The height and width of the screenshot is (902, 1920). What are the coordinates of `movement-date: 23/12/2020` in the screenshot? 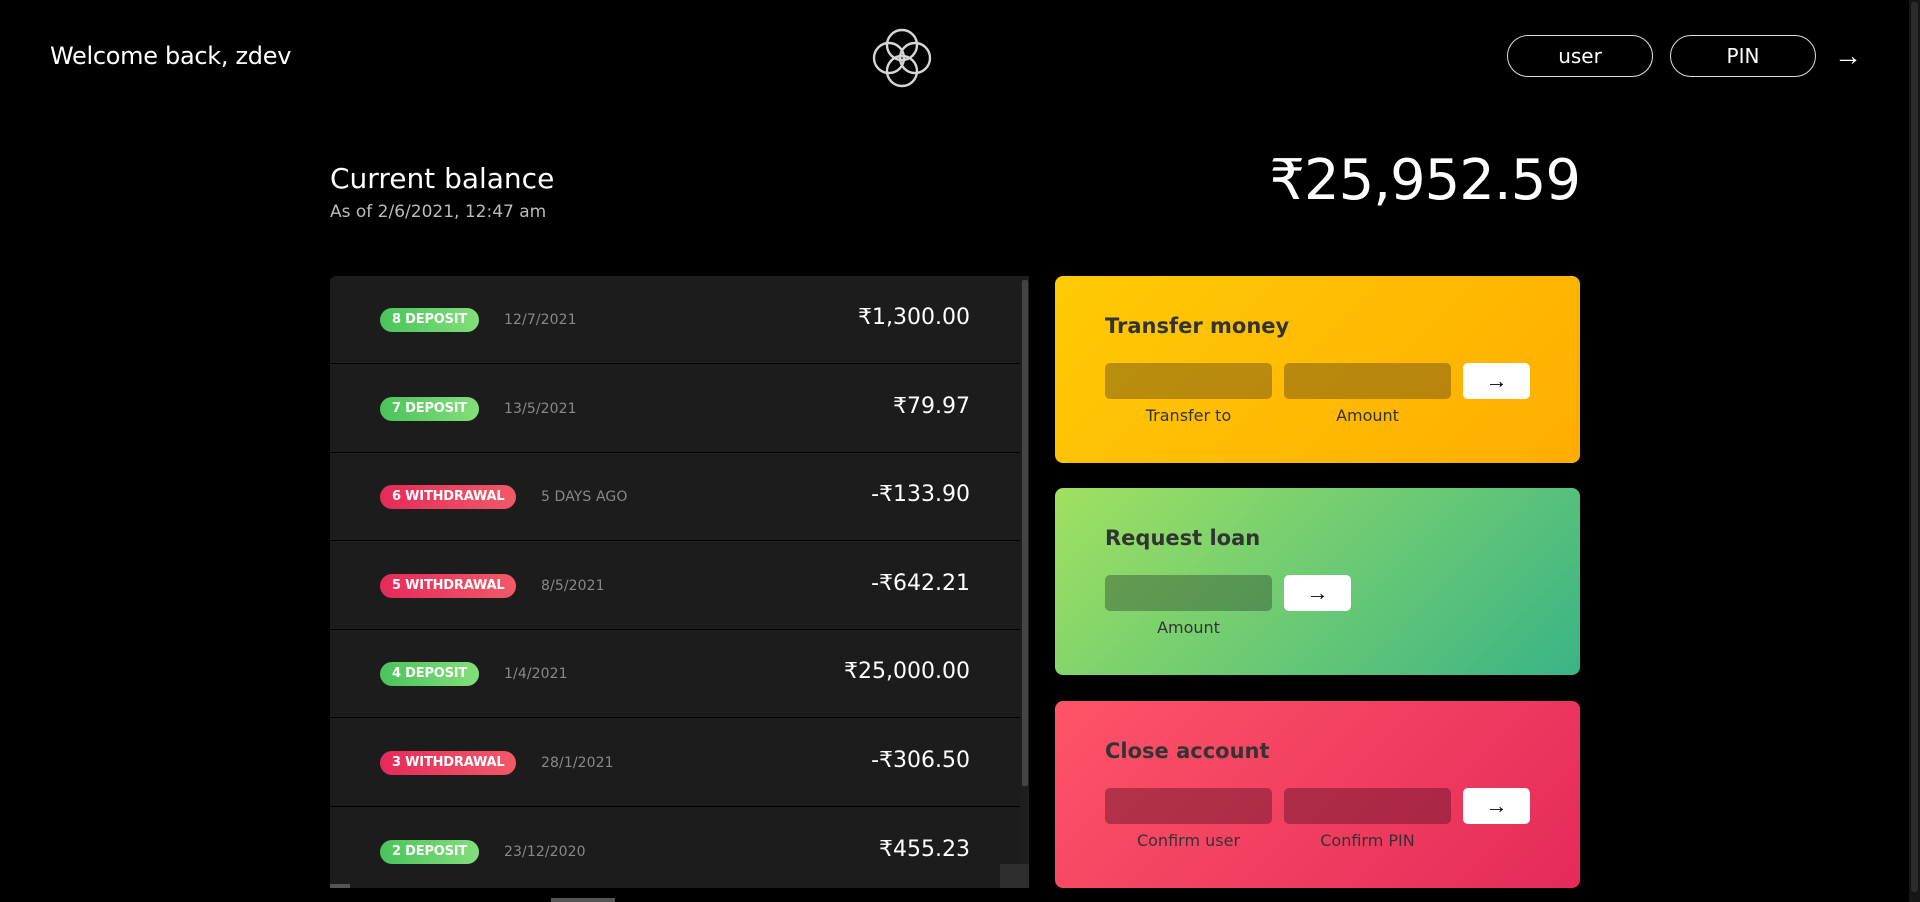 It's located at (545, 852).